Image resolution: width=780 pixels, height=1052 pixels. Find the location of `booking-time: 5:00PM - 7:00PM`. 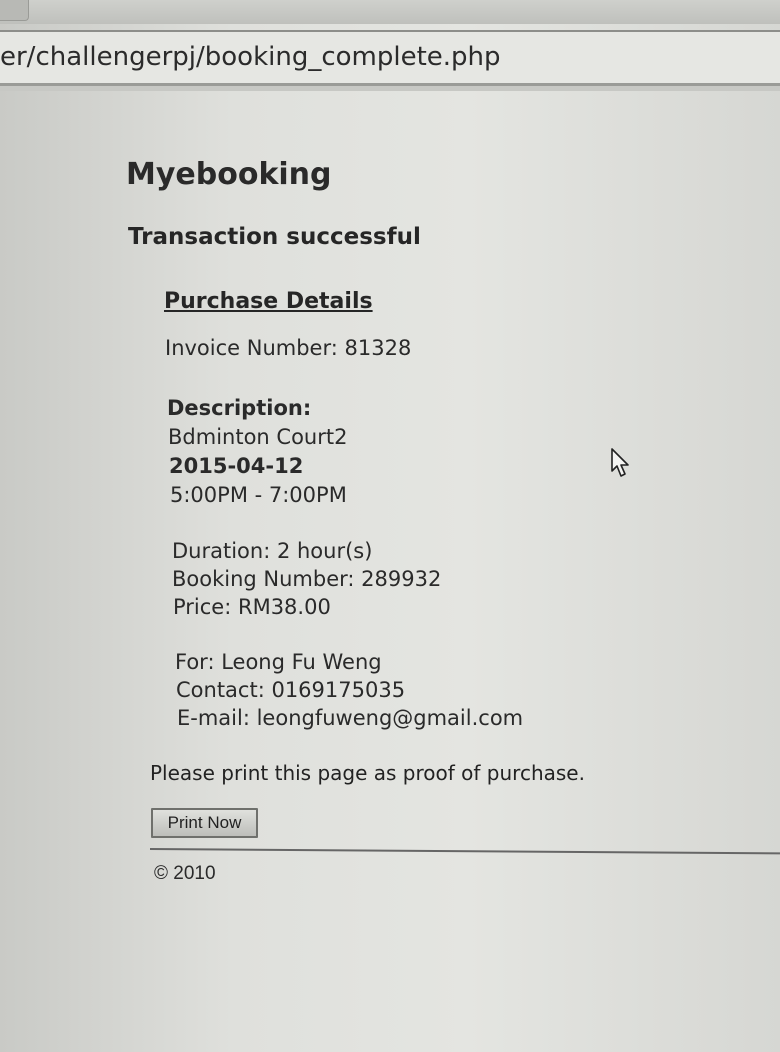

booking-time: 5:00PM - 7:00PM is located at coordinates (258, 495).